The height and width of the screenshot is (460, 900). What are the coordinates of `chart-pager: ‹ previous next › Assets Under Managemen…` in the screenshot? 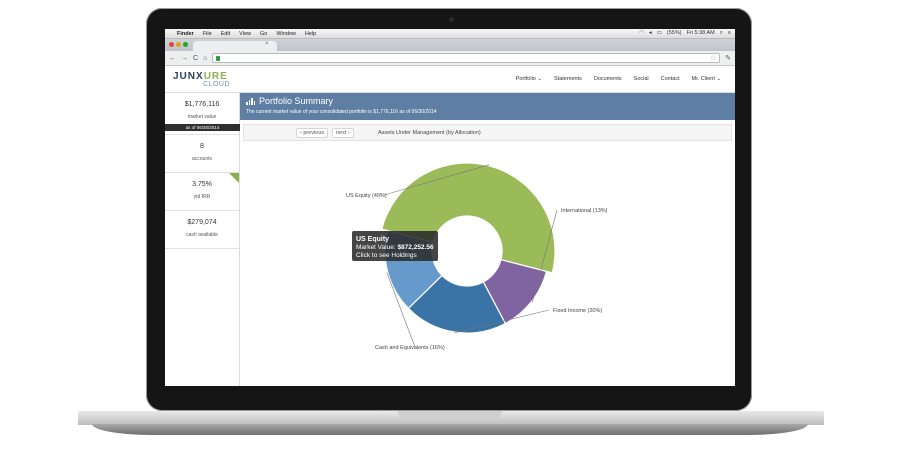 It's located at (487, 132).